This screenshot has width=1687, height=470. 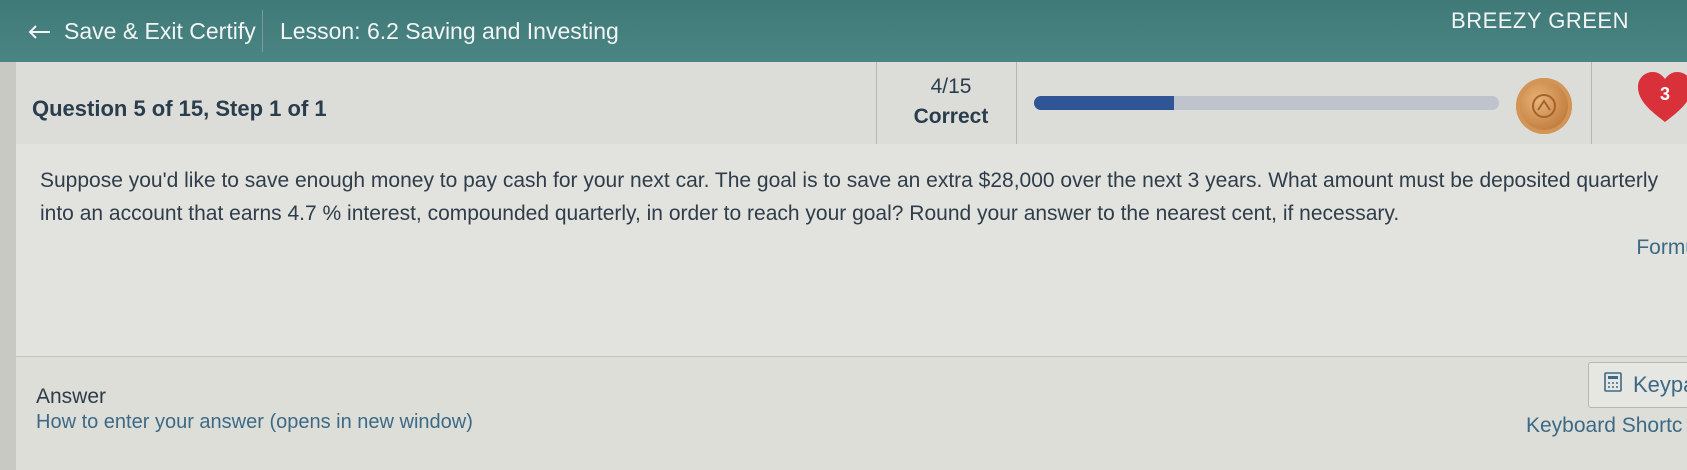 What do you see at coordinates (951, 102) in the screenshot?
I see `score-box: 4/15 Correct` at bounding box center [951, 102].